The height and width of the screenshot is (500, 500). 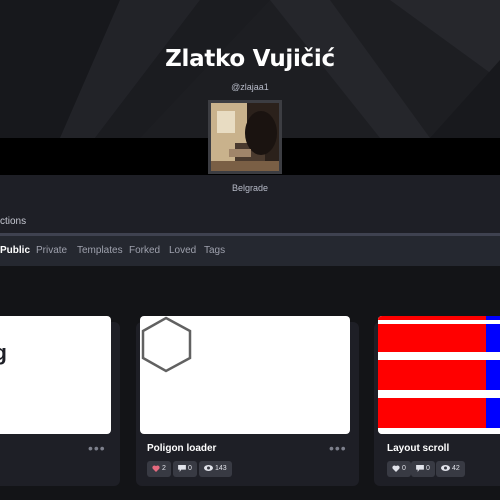 I want to click on views-button: 143, so click(x=215, y=469).